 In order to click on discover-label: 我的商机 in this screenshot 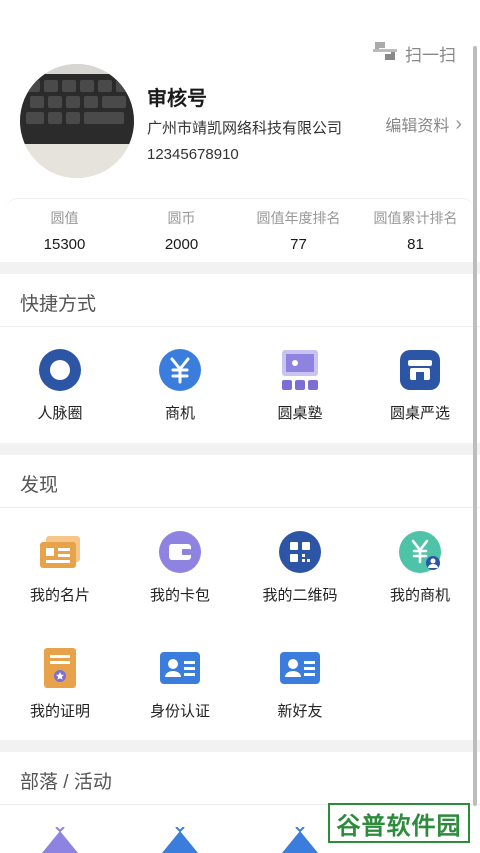, I will do `click(419, 595)`.